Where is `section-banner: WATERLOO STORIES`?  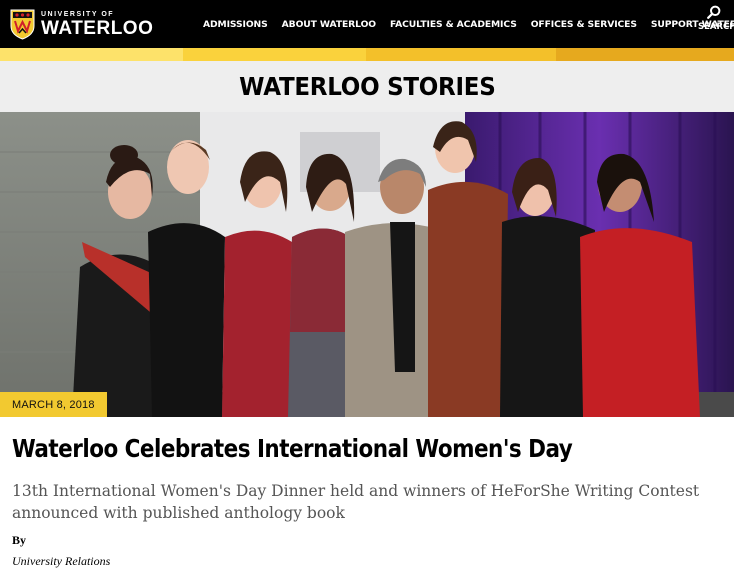 section-banner: WATERLOO STORIES is located at coordinates (367, 86).